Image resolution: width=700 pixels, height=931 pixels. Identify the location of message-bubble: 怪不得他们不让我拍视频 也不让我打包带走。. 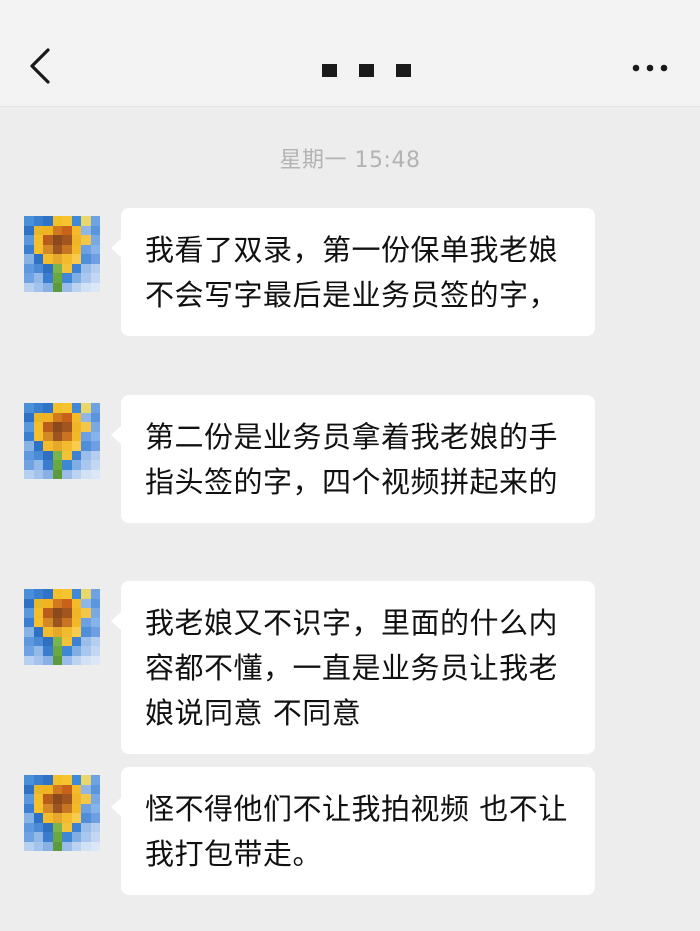
(353, 831).